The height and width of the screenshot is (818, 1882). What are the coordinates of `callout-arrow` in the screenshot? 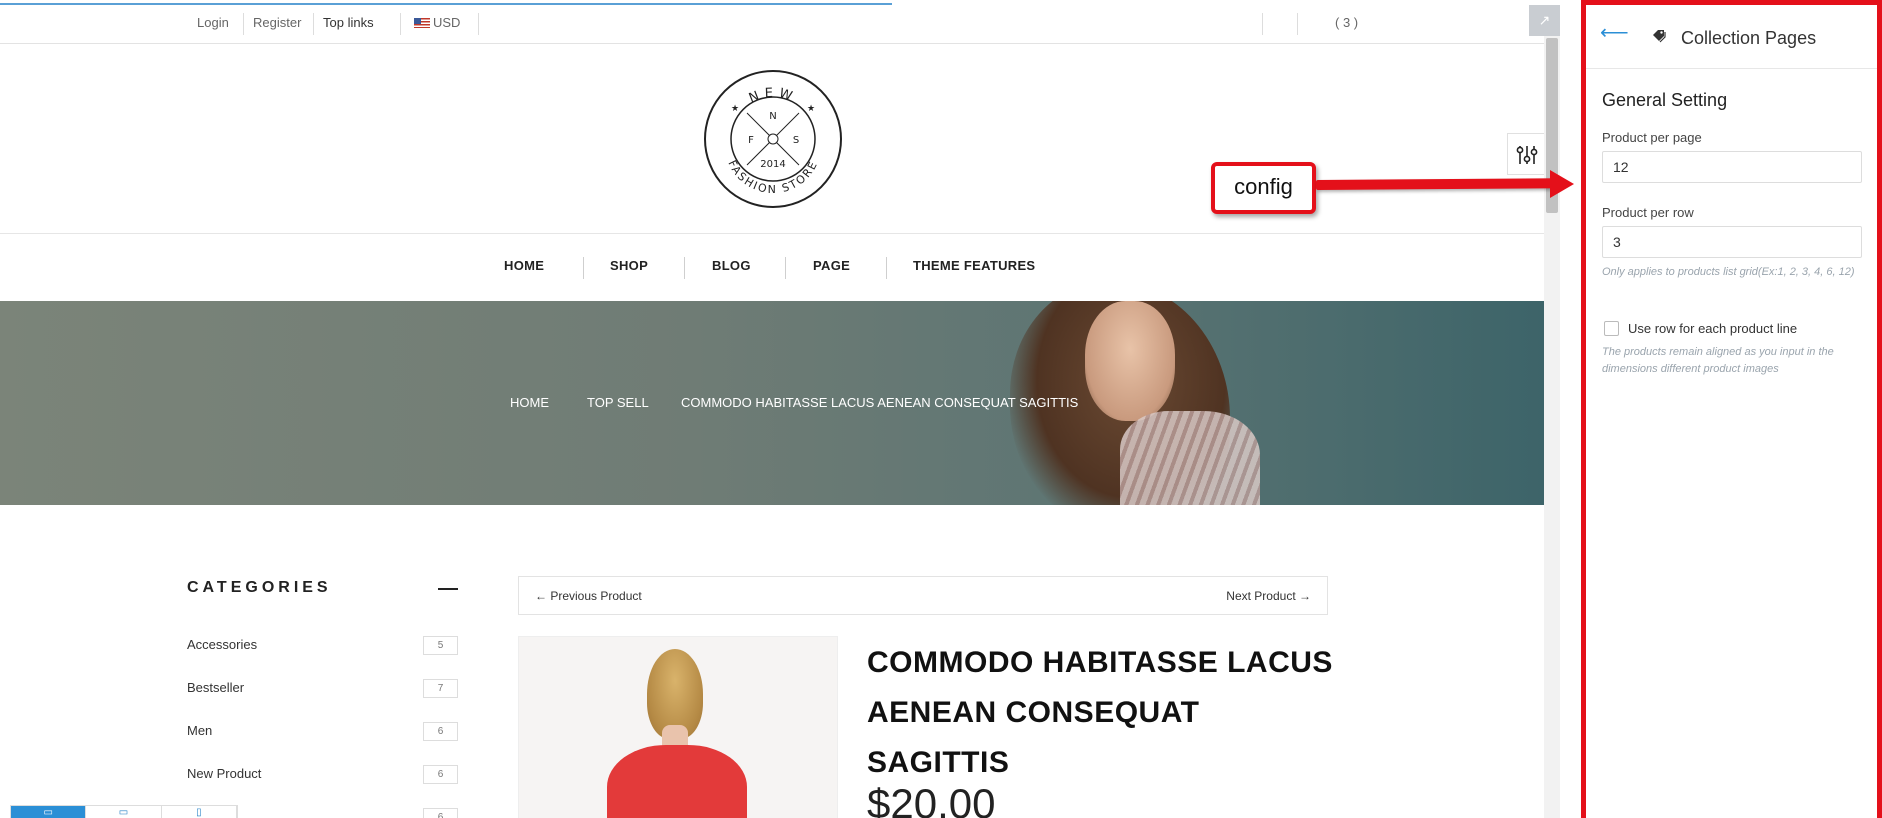 It's located at (1438, 184).